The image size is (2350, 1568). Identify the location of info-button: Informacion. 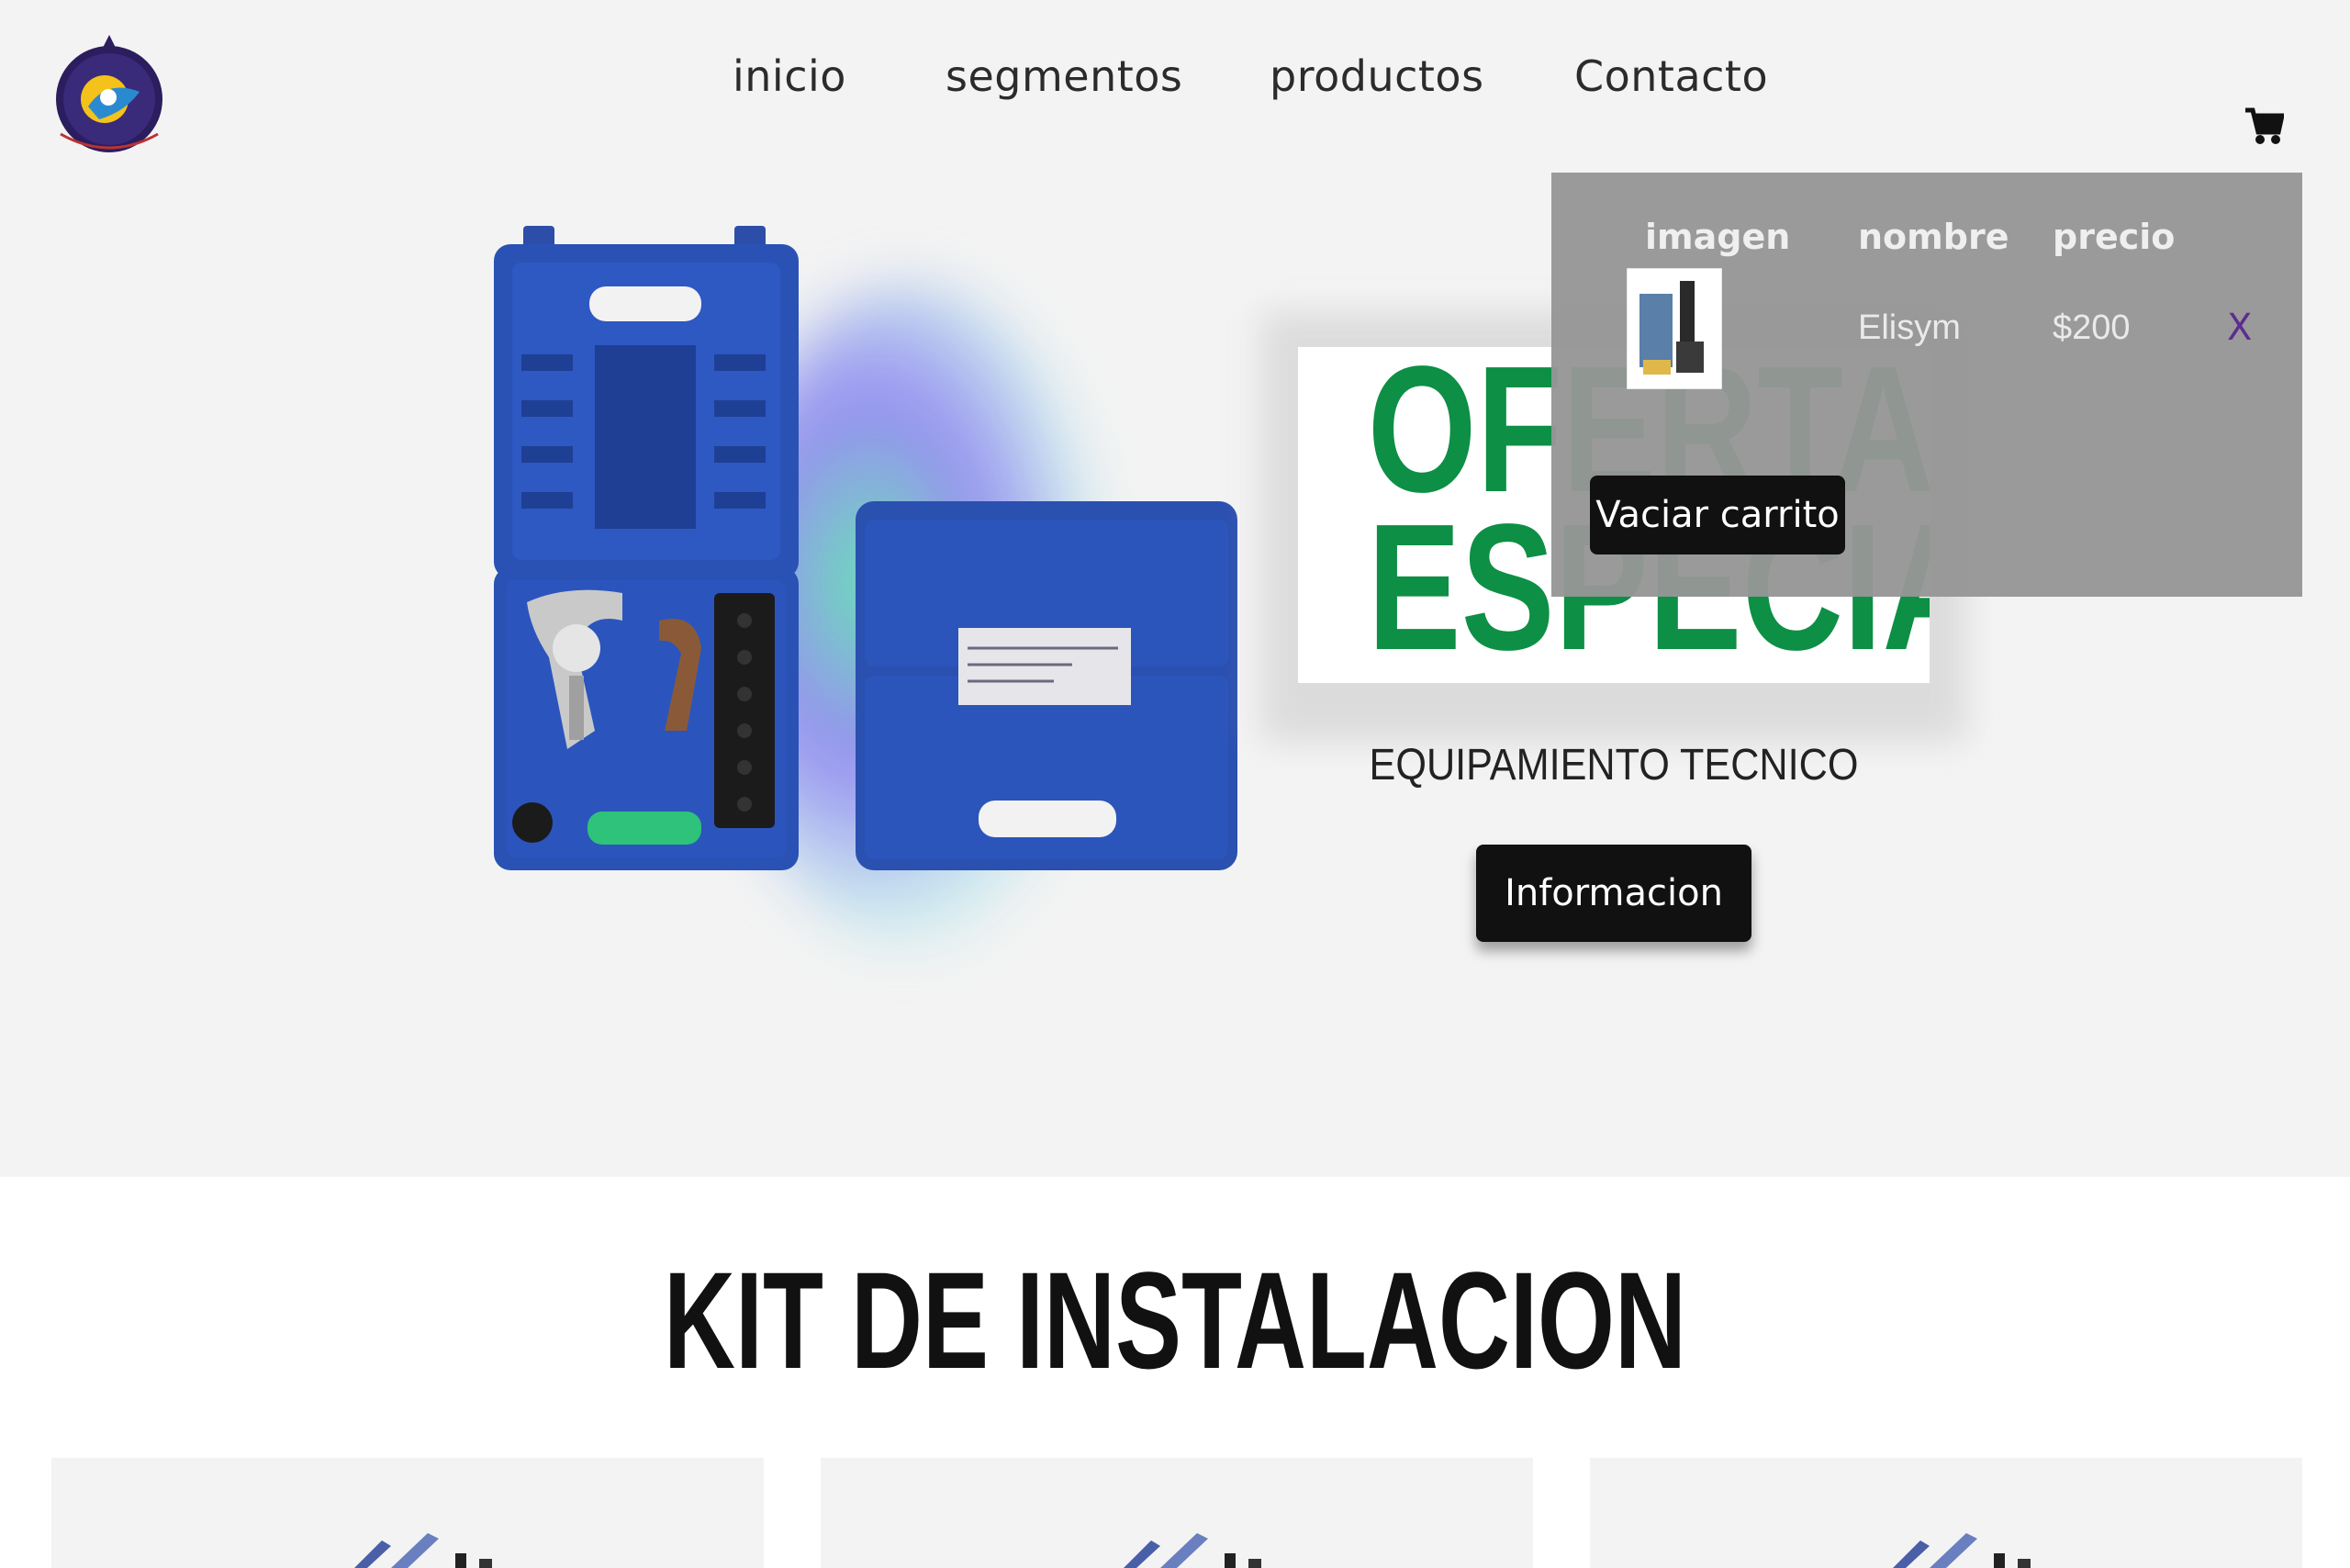
(1613, 893).